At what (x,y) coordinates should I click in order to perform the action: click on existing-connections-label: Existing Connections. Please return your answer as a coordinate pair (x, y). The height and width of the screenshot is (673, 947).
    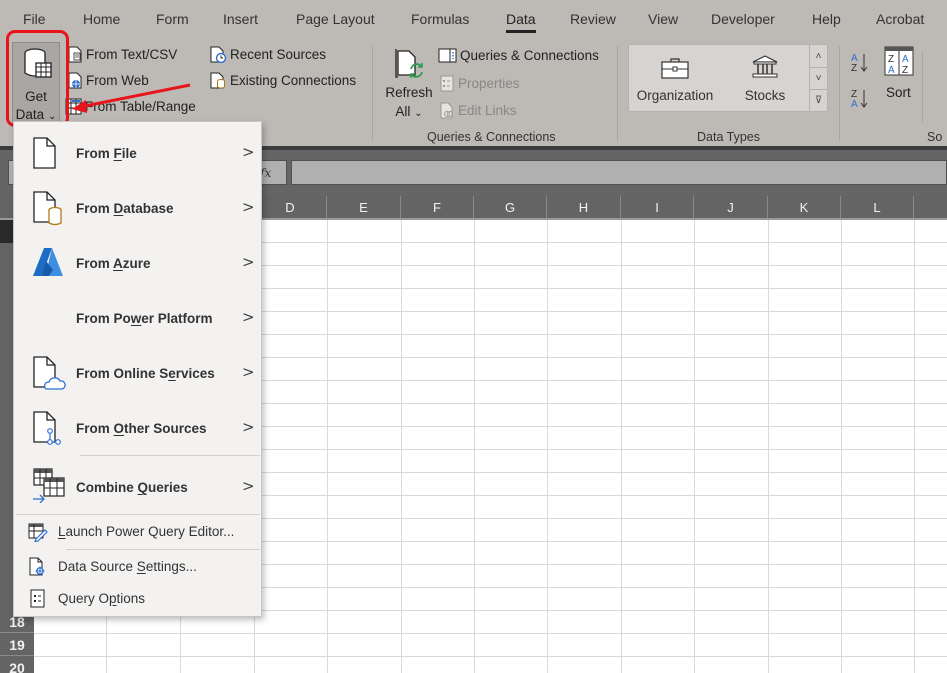
    Looking at the image, I should click on (293, 80).